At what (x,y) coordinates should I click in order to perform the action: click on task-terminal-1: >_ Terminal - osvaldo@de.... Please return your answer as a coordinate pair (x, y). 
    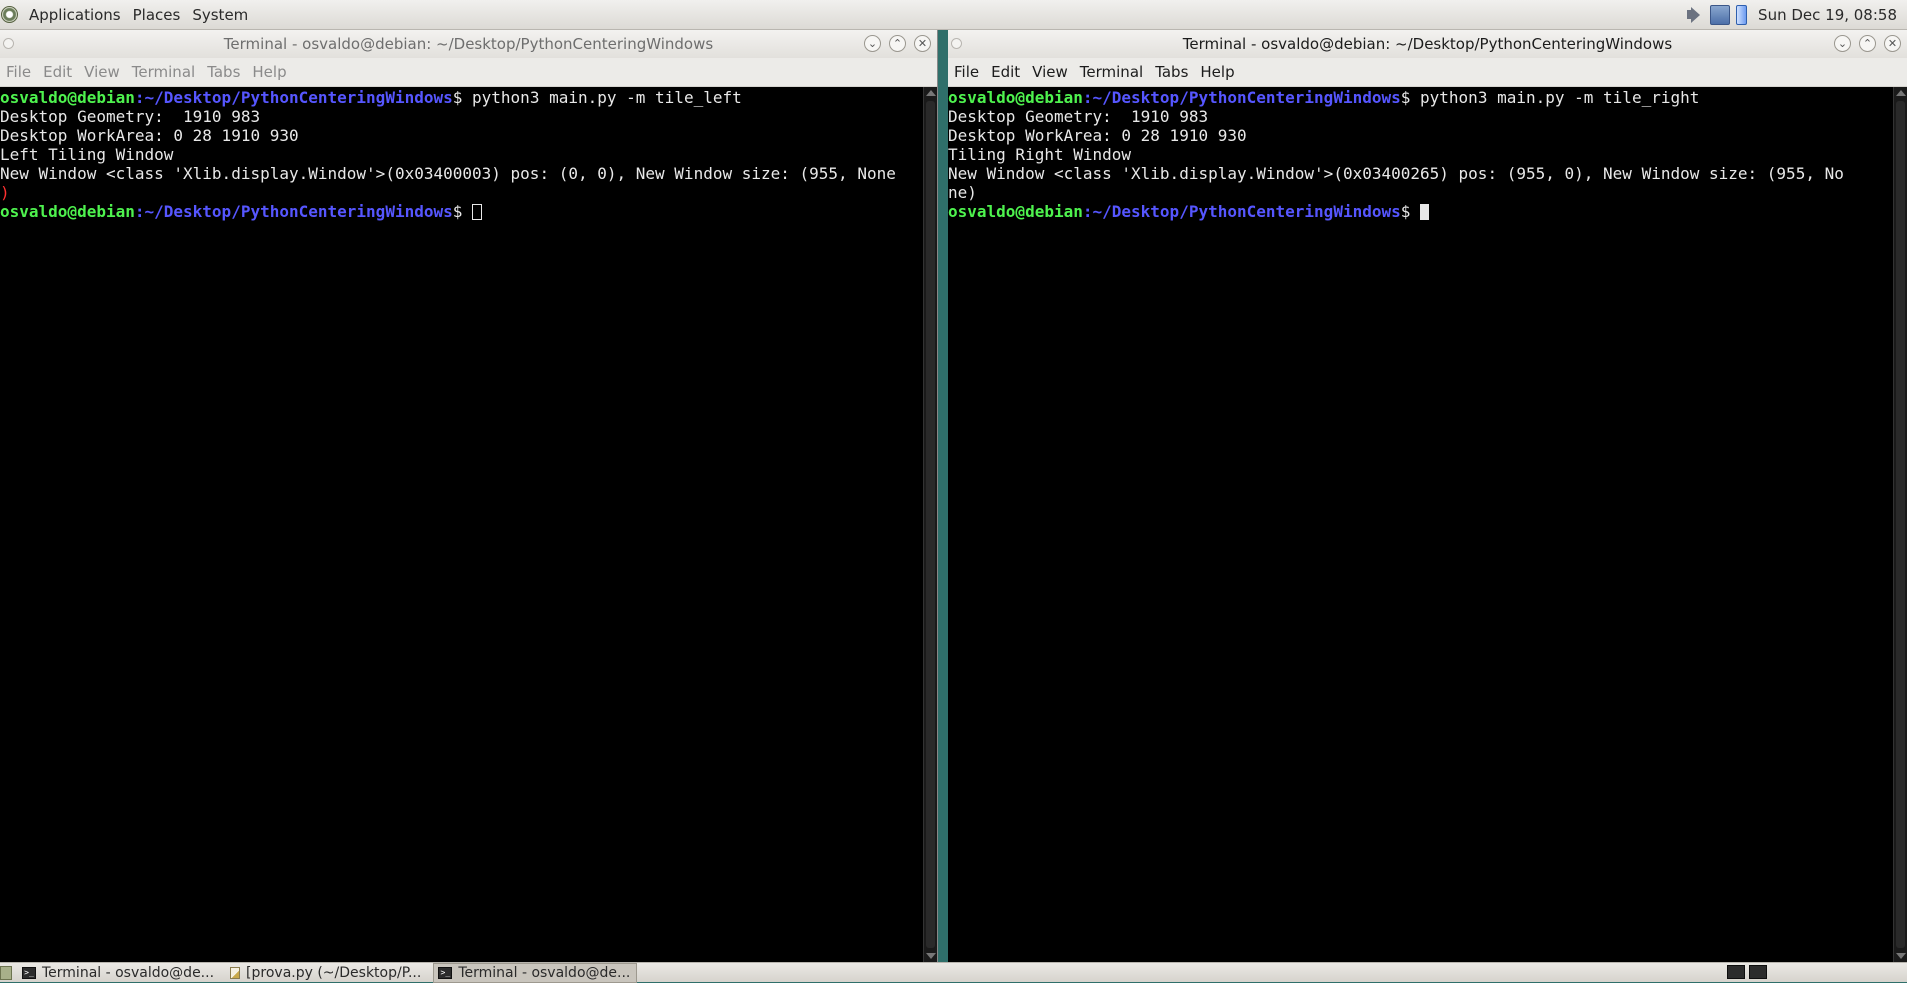
    Looking at the image, I should click on (119, 973).